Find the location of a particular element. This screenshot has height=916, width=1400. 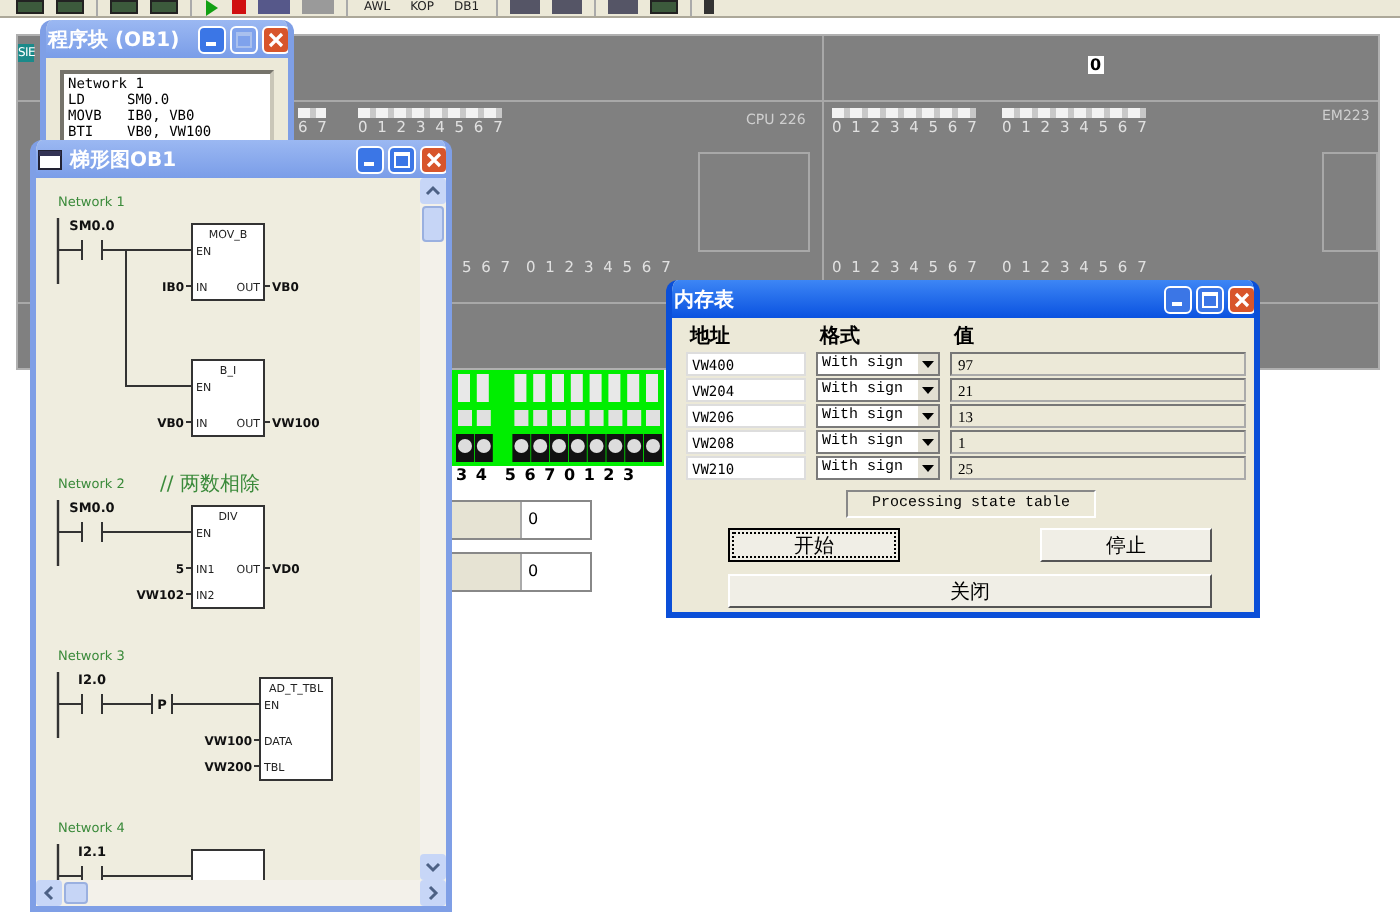

window-title: 内存表 is located at coordinates (705, 300).